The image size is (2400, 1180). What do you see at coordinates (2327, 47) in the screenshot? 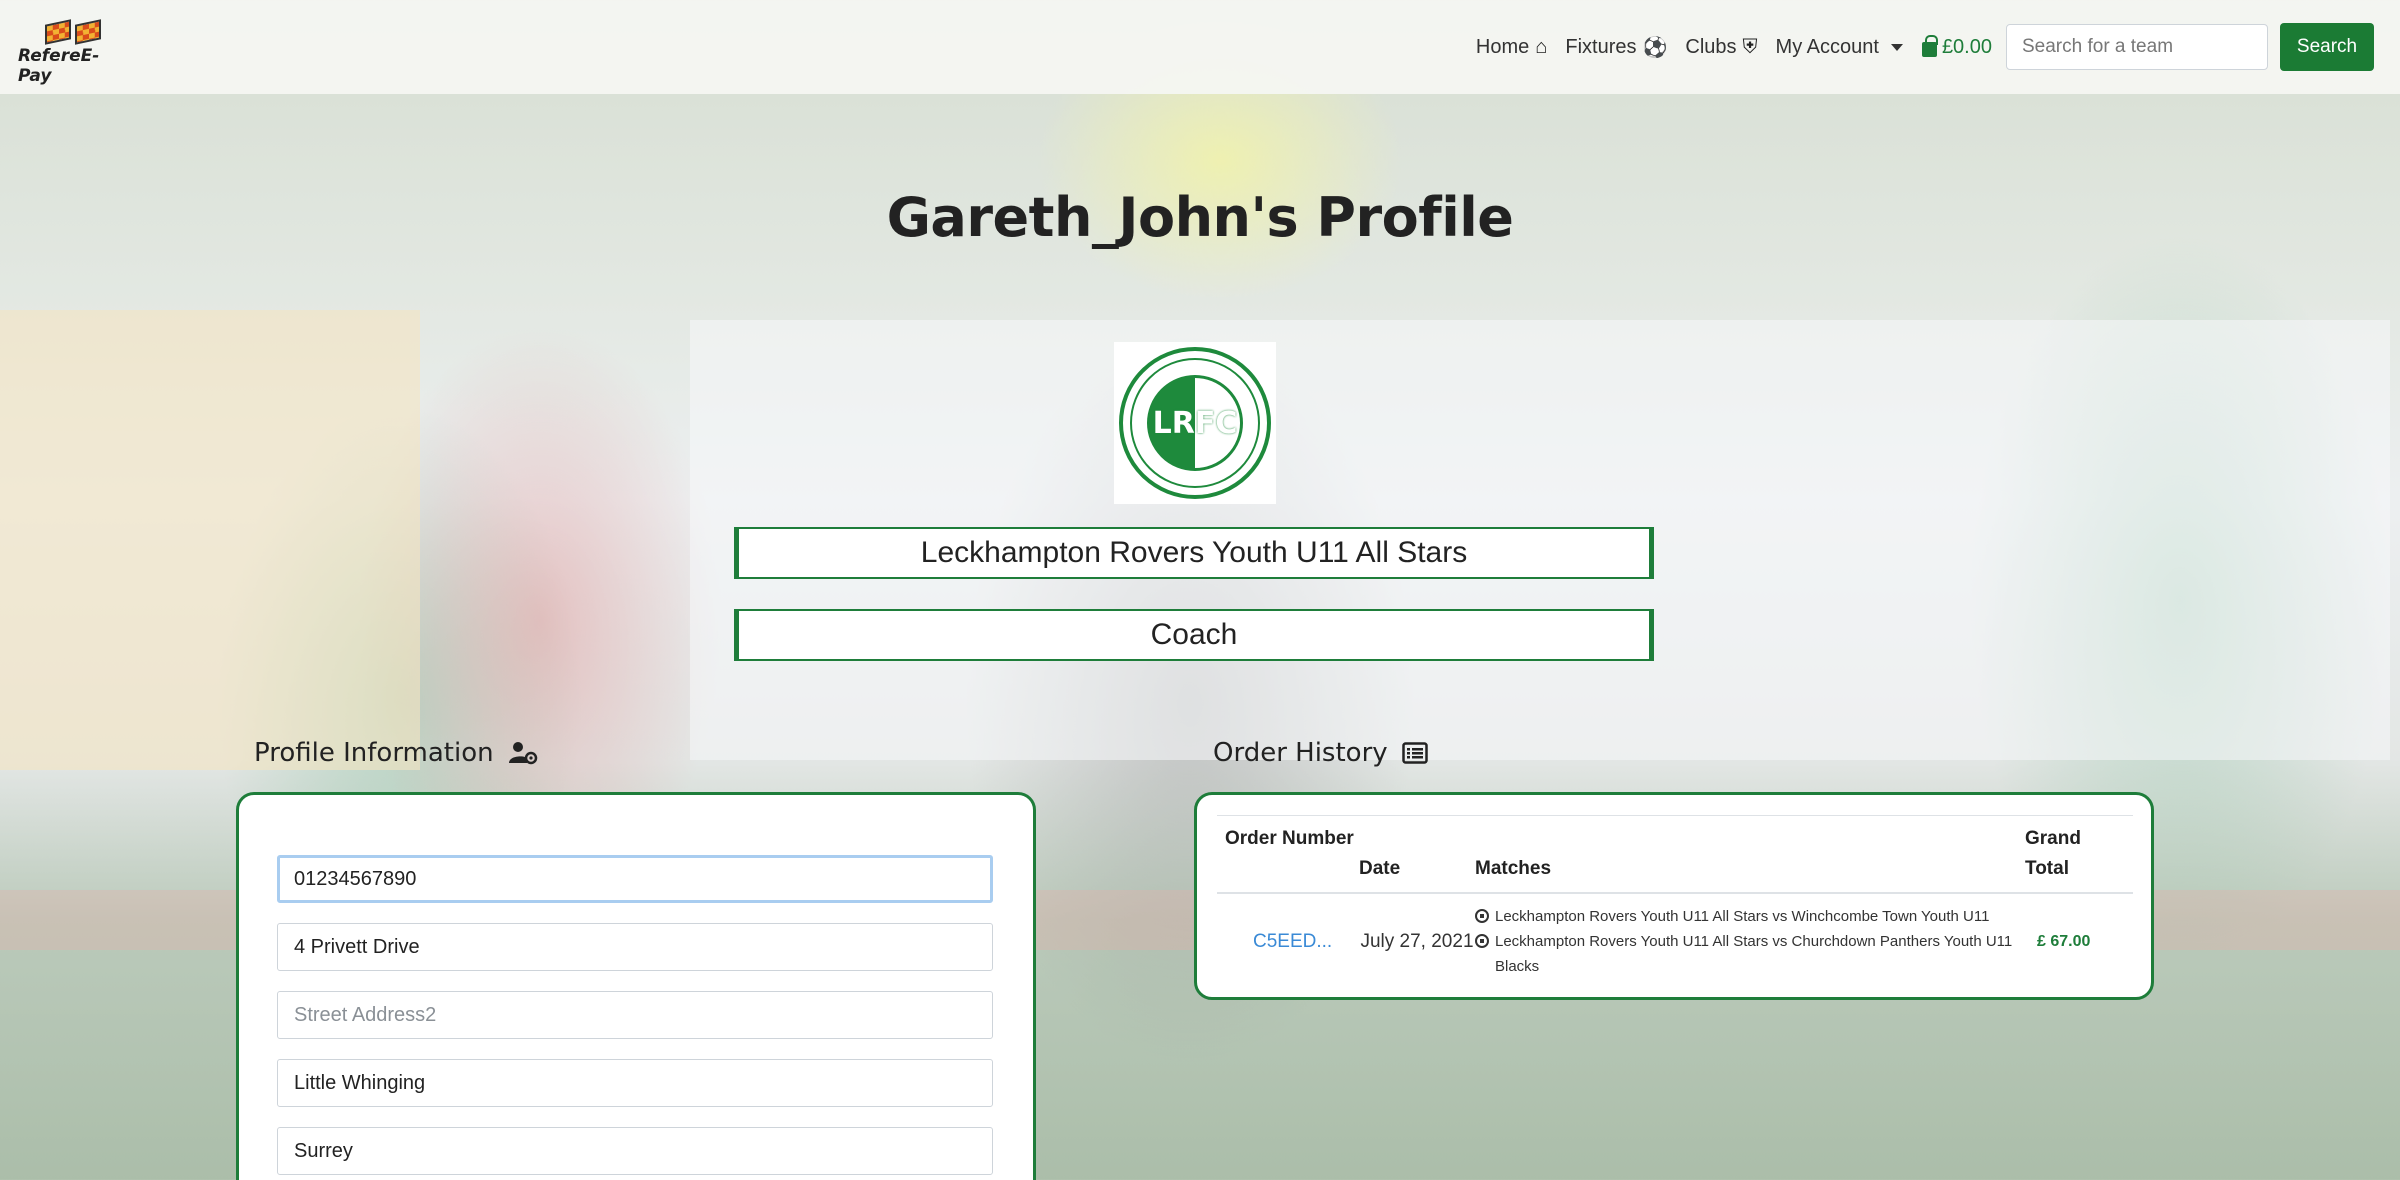
I see `search-button: Search` at bounding box center [2327, 47].